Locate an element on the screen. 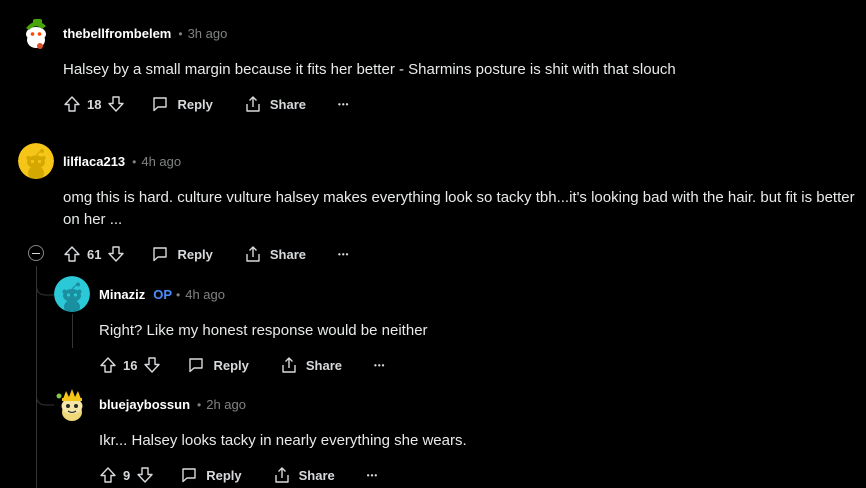 Image resolution: width=866 pixels, height=488 pixels. comment-header: thebellfrombelem • 3h ago is located at coordinates (145, 33).